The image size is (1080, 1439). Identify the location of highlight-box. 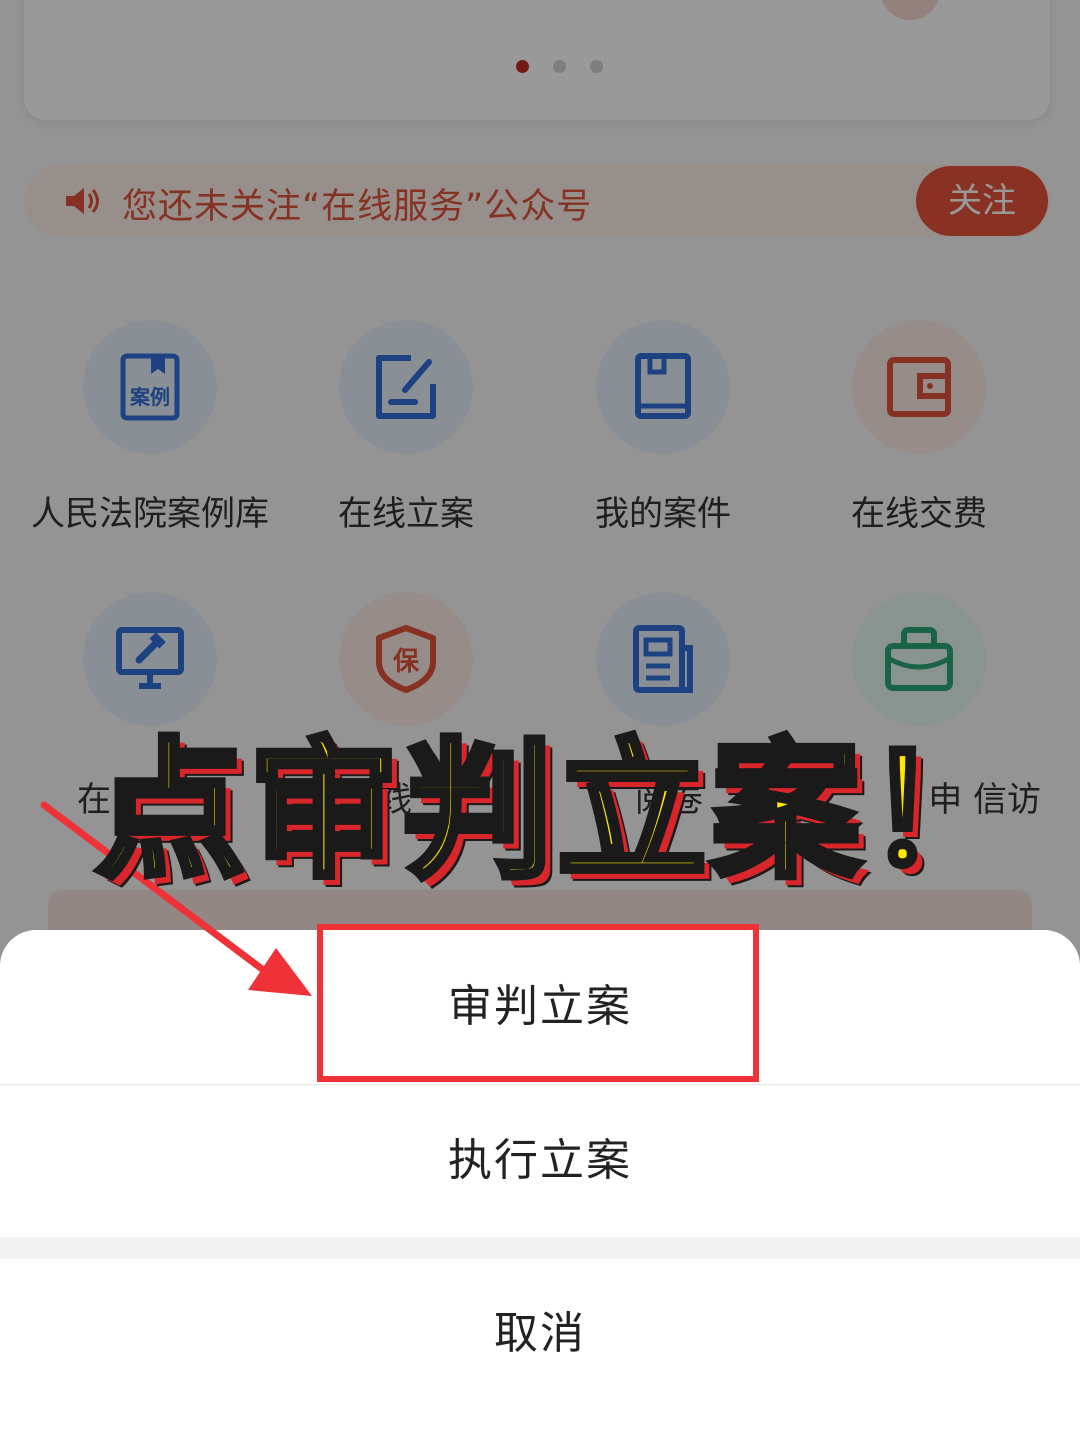
(538, 1003).